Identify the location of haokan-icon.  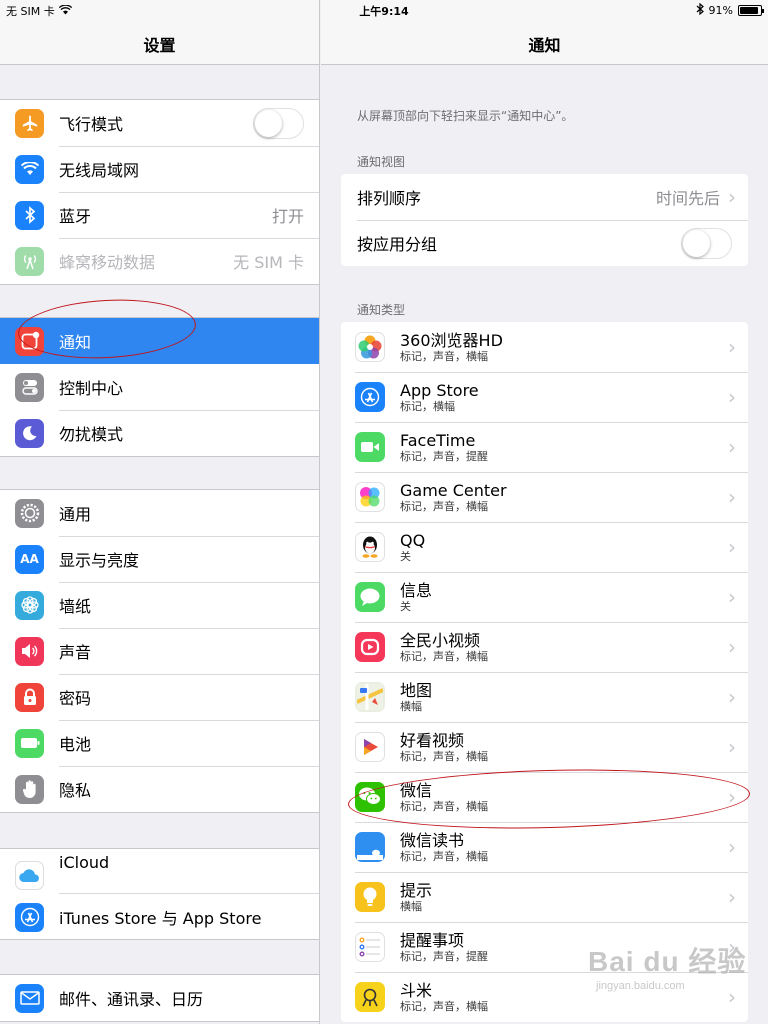
(370, 747).